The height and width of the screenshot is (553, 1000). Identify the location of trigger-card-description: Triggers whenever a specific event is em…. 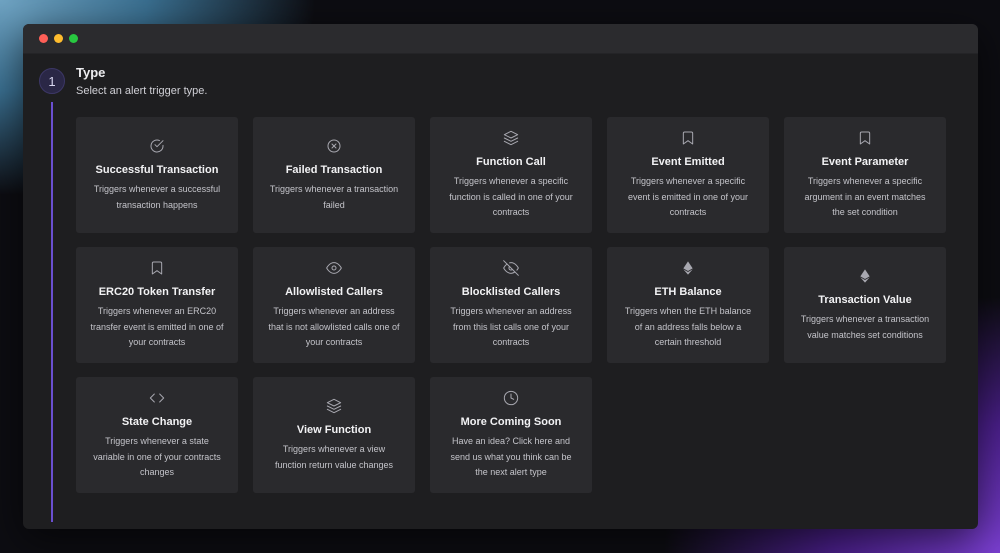
(688, 197).